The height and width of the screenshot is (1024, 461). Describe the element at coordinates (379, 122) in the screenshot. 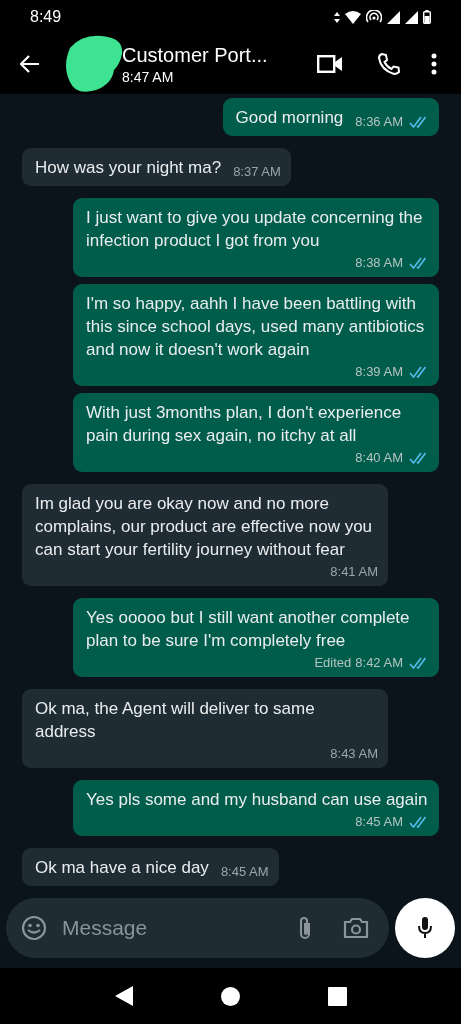

I see `message-time: 8:36 AM` at that location.